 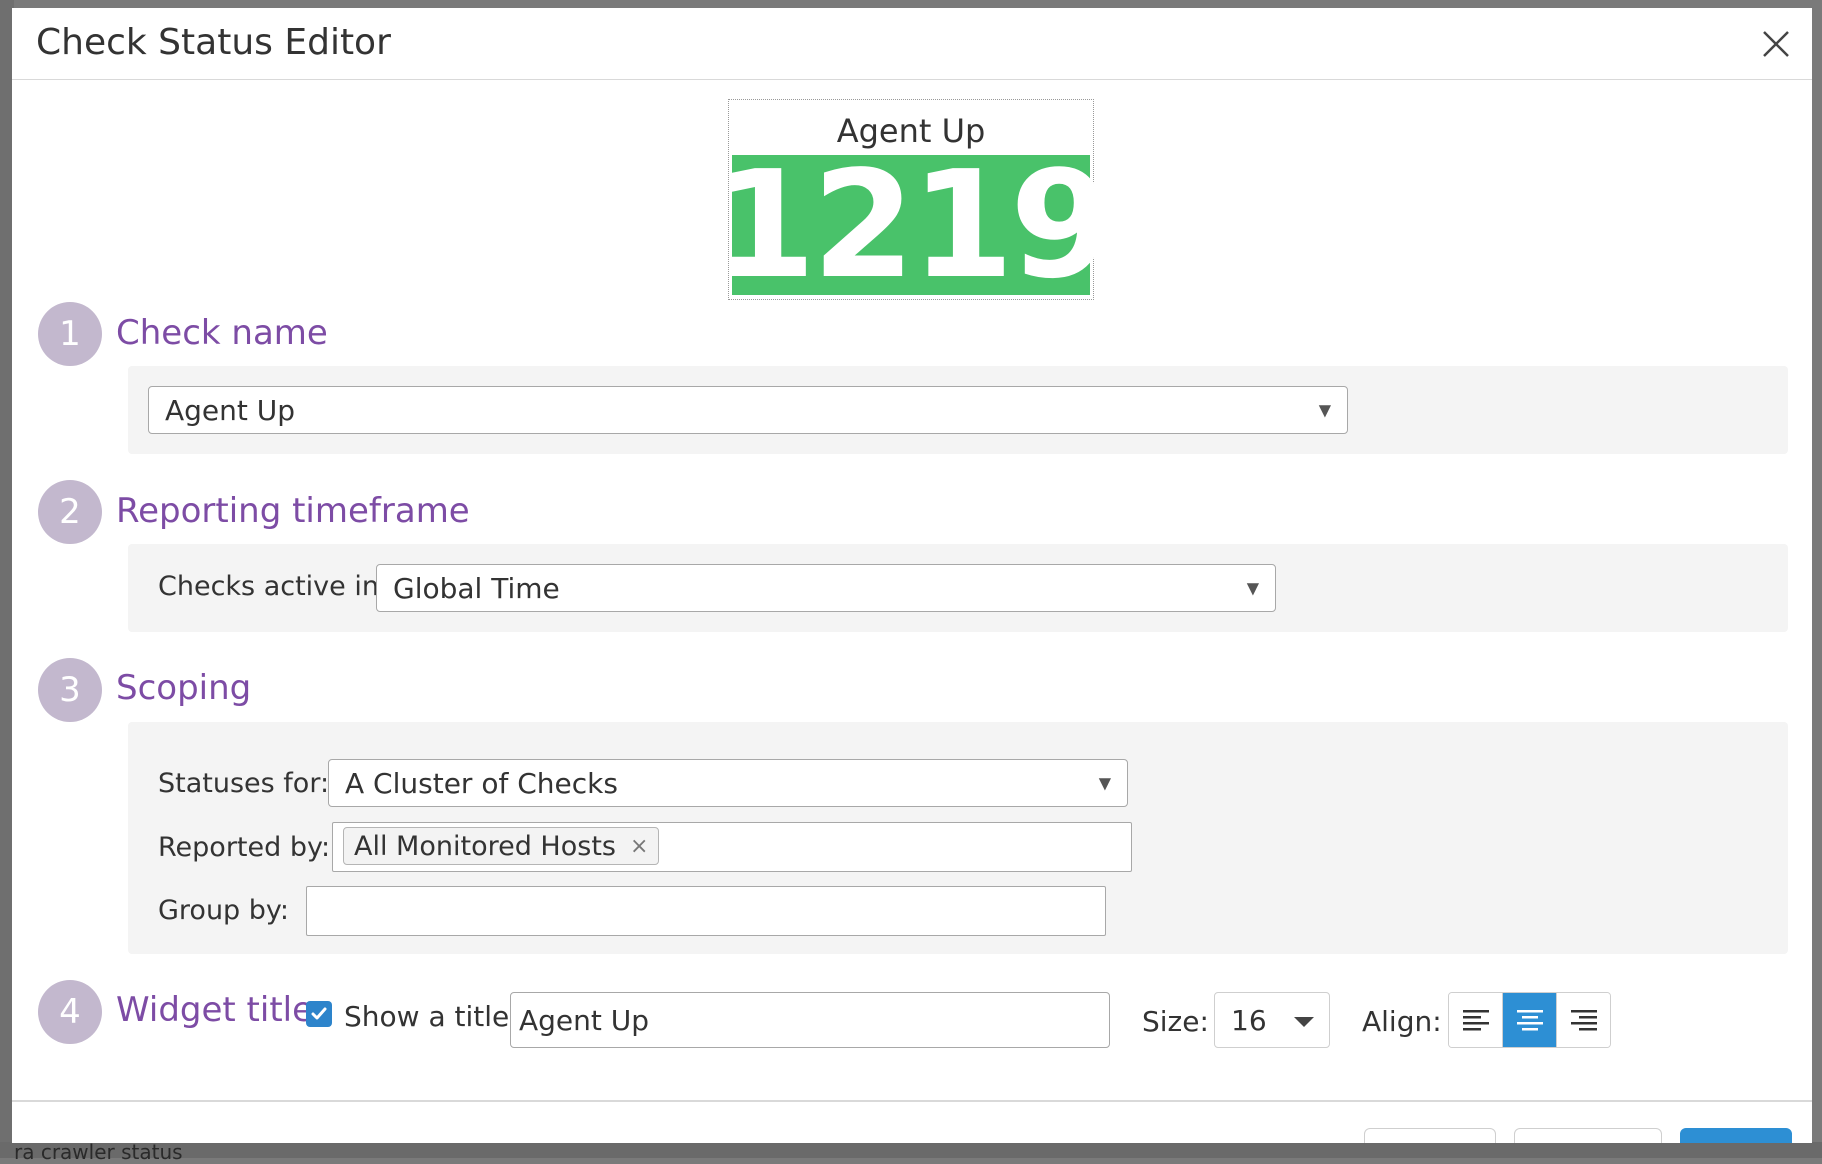 I want to click on widget-preview: Agent Up 1219, so click(x=913, y=199).